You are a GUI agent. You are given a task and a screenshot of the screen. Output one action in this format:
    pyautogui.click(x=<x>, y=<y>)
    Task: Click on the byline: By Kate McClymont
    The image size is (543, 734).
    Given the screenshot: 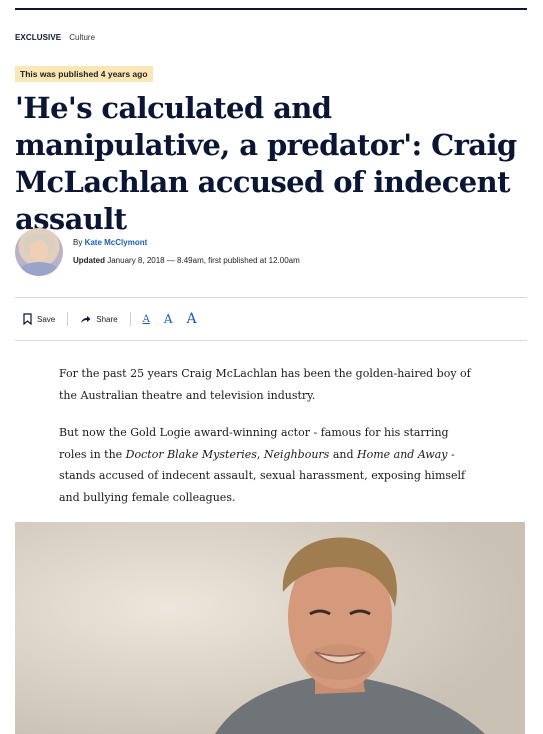 What is the action you would take?
    pyautogui.click(x=110, y=242)
    